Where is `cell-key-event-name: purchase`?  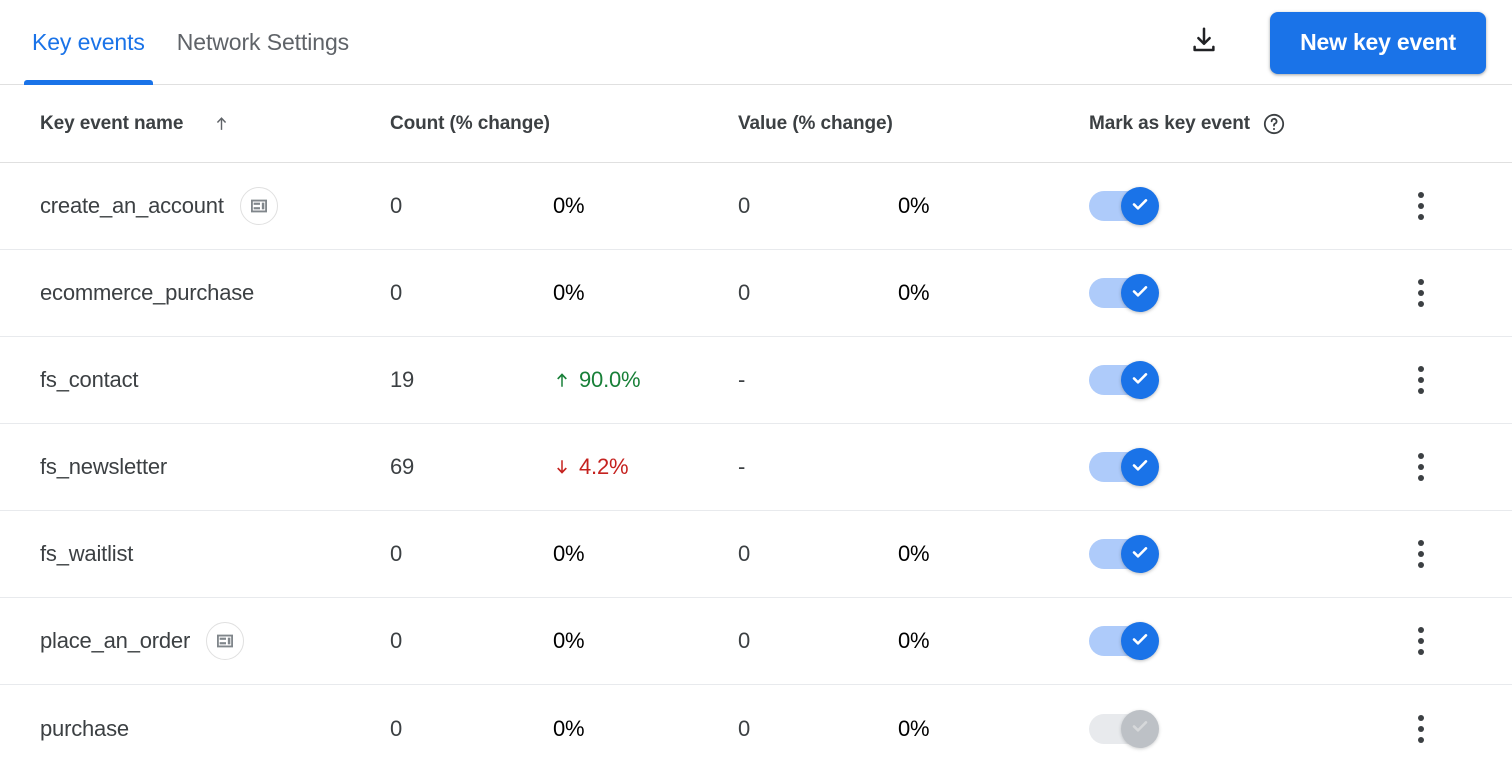 cell-key-event-name: purchase is located at coordinates (84, 729).